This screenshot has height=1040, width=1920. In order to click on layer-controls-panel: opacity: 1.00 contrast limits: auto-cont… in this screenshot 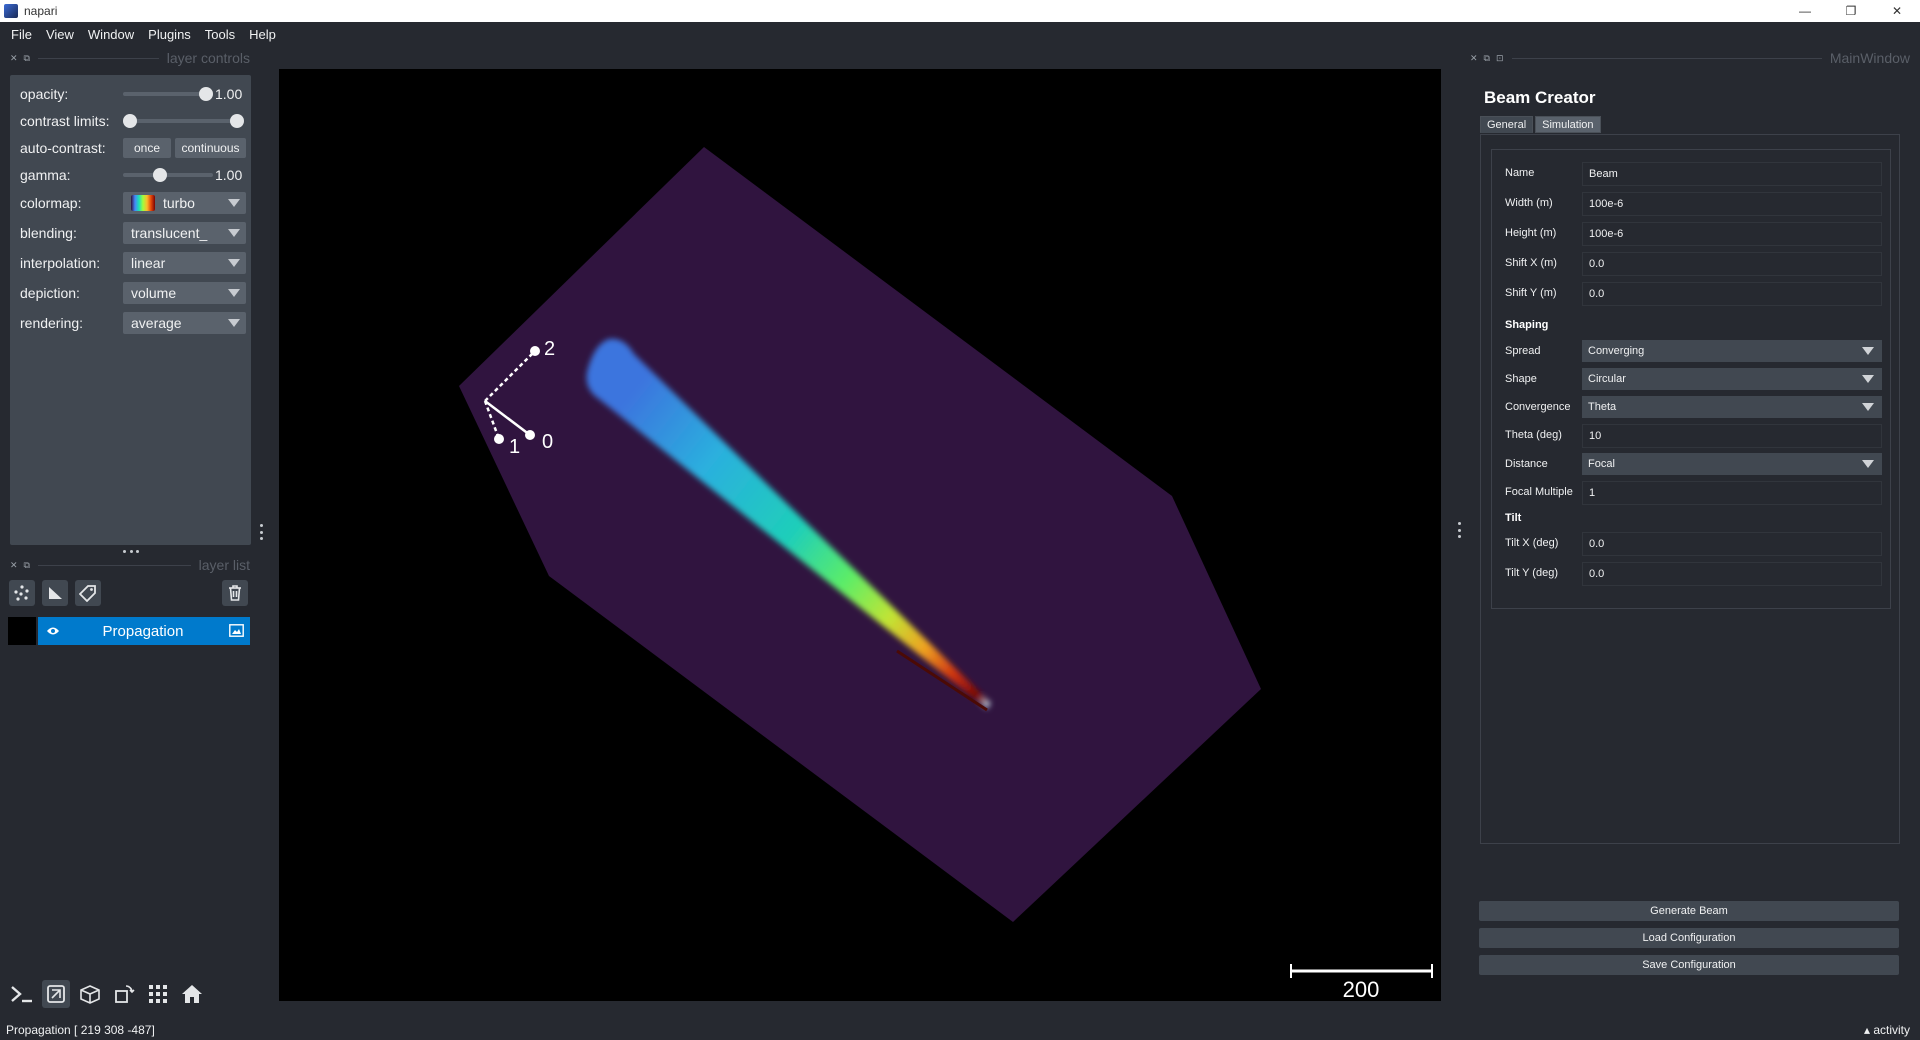, I will do `click(130, 310)`.